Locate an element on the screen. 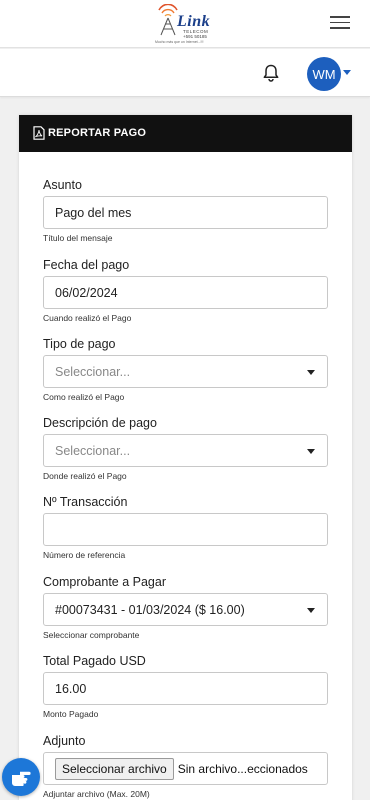  transaction-number-help: Número de referencia is located at coordinates (84, 555).